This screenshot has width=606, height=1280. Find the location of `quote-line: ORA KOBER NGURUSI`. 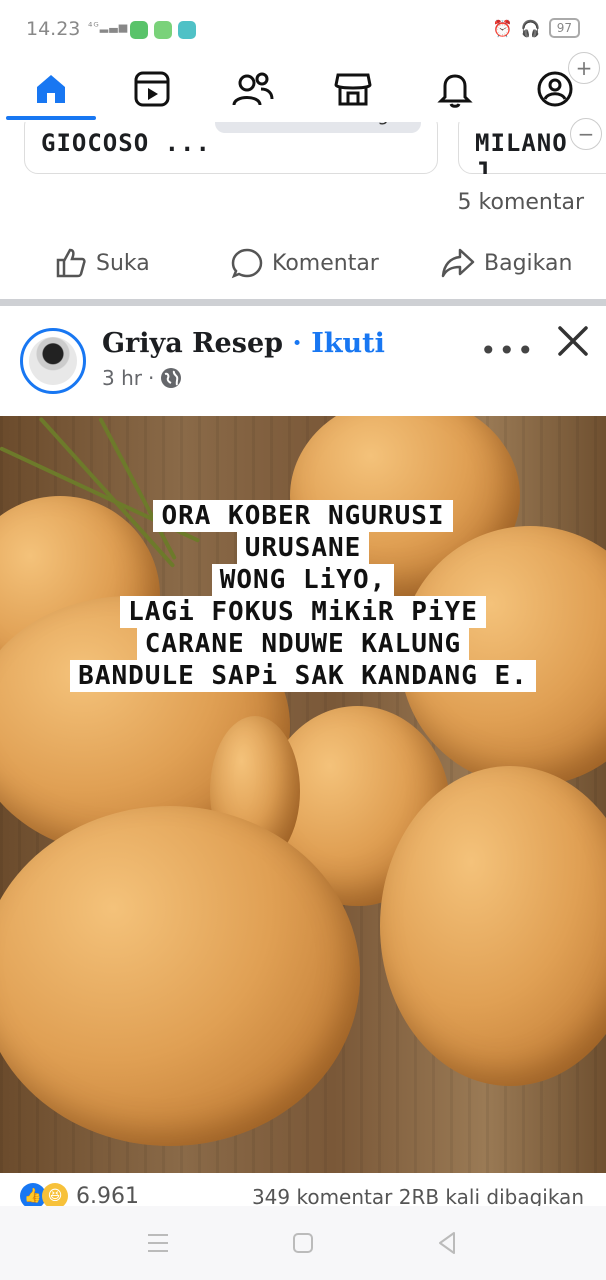

quote-line: ORA KOBER NGURUSI is located at coordinates (303, 516).